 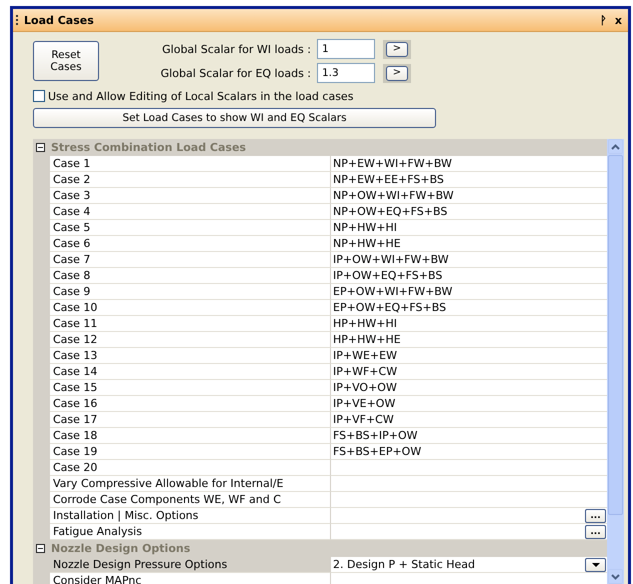 I want to click on window-title: Load Cases, so click(x=59, y=20).